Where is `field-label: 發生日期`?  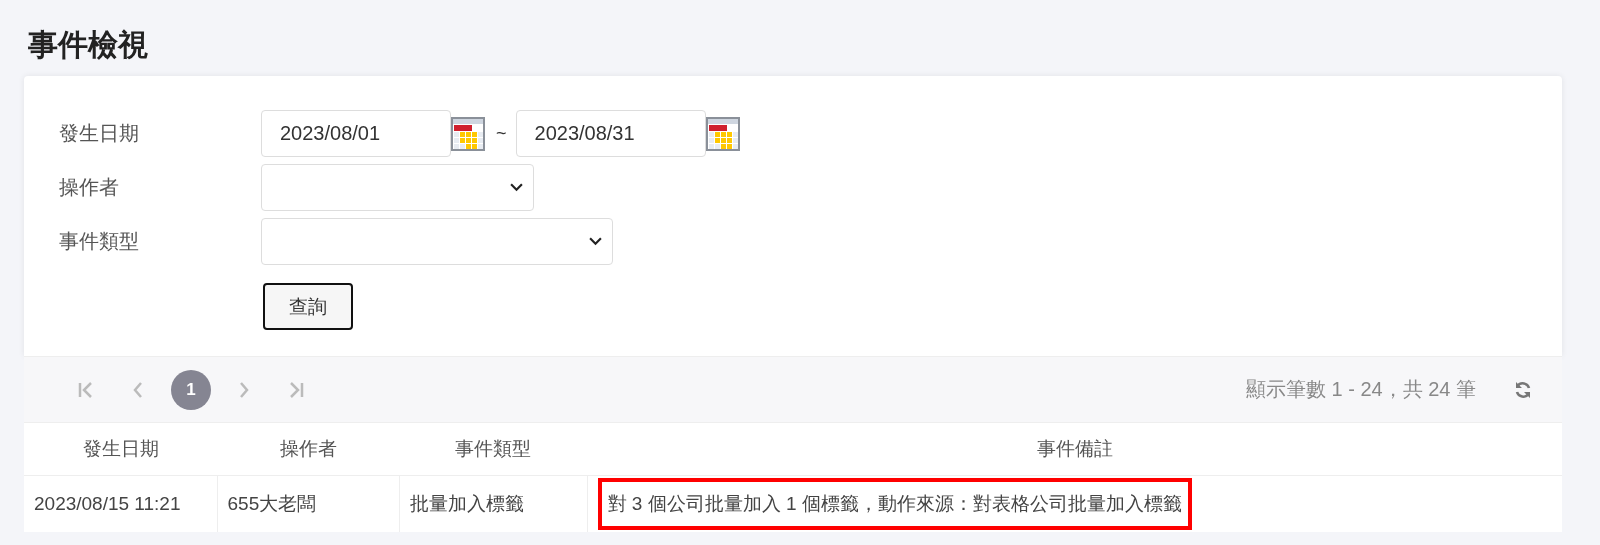 field-label: 發生日期 is located at coordinates (99, 133).